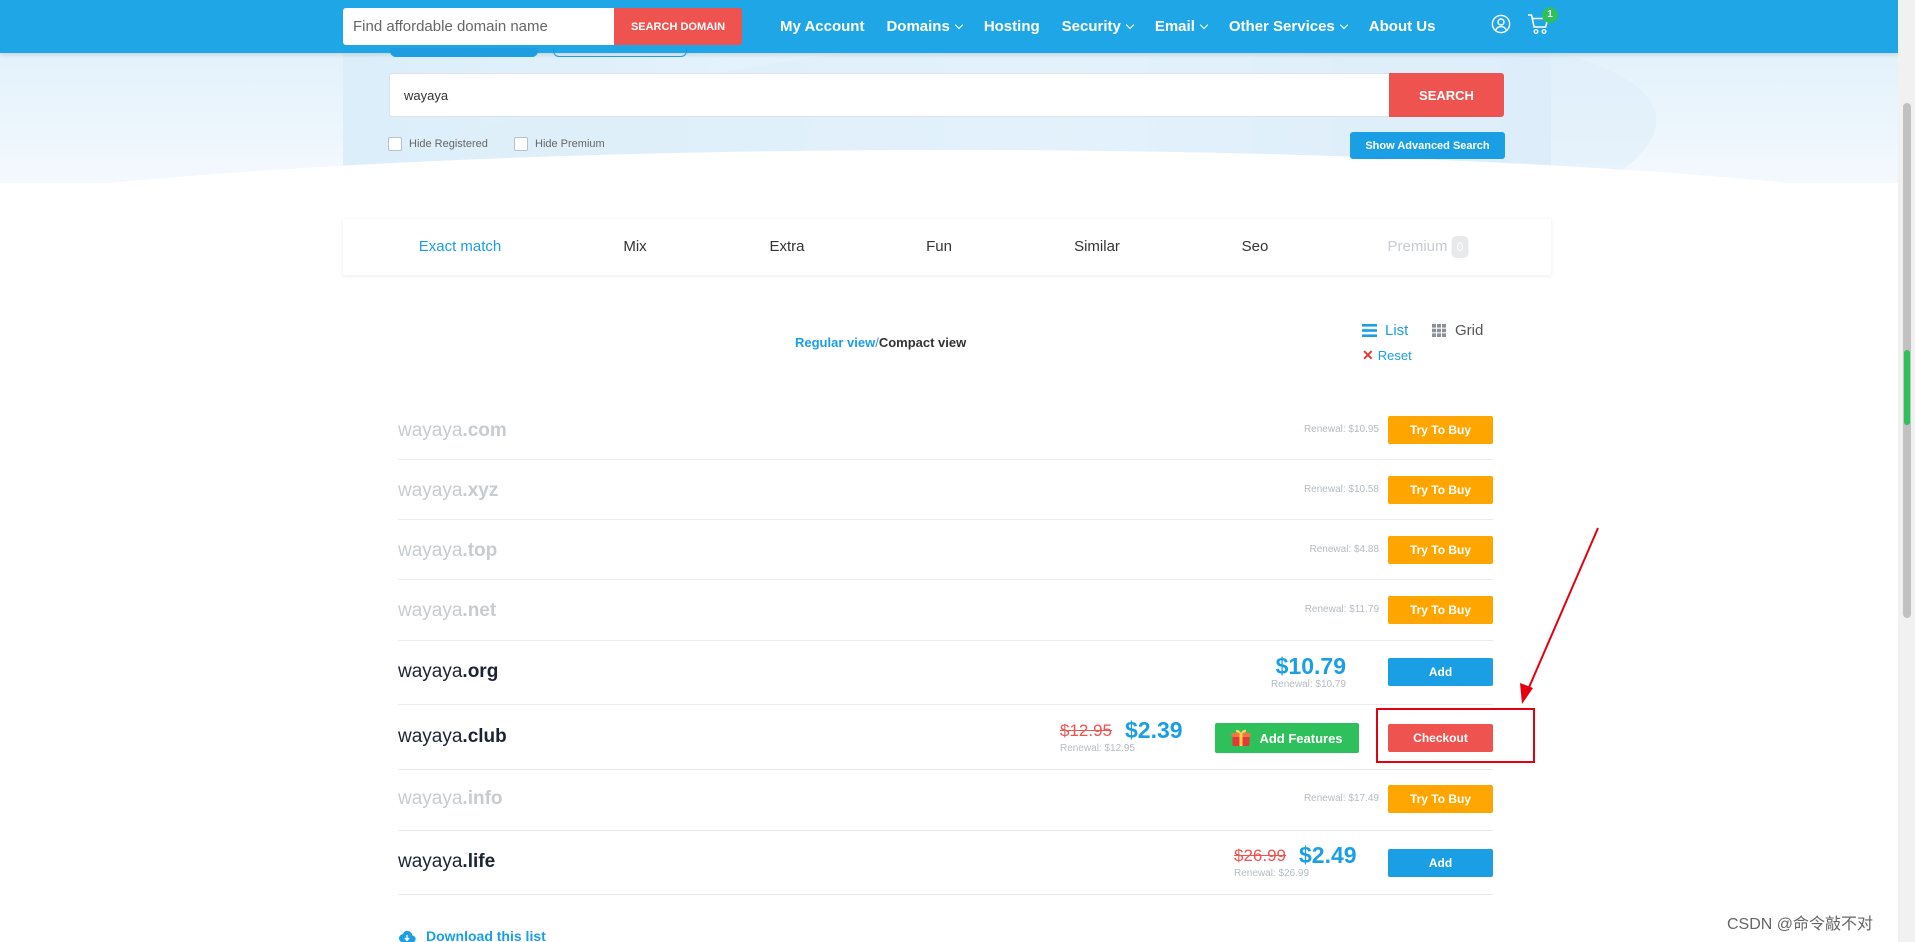 This screenshot has width=1915, height=942. What do you see at coordinates (678, 26) in the screenshot?
I see `search-domain-button: SEARCH DOMAIN` at bounding box center [678, 26].